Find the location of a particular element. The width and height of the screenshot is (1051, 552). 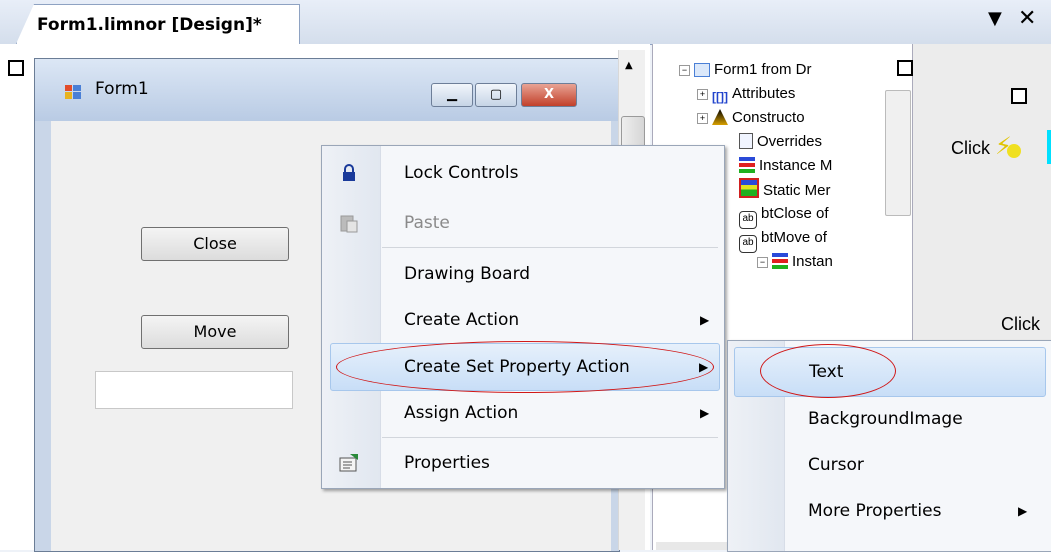

menu-item-properties: Properties is located at coordinates (523, 463).